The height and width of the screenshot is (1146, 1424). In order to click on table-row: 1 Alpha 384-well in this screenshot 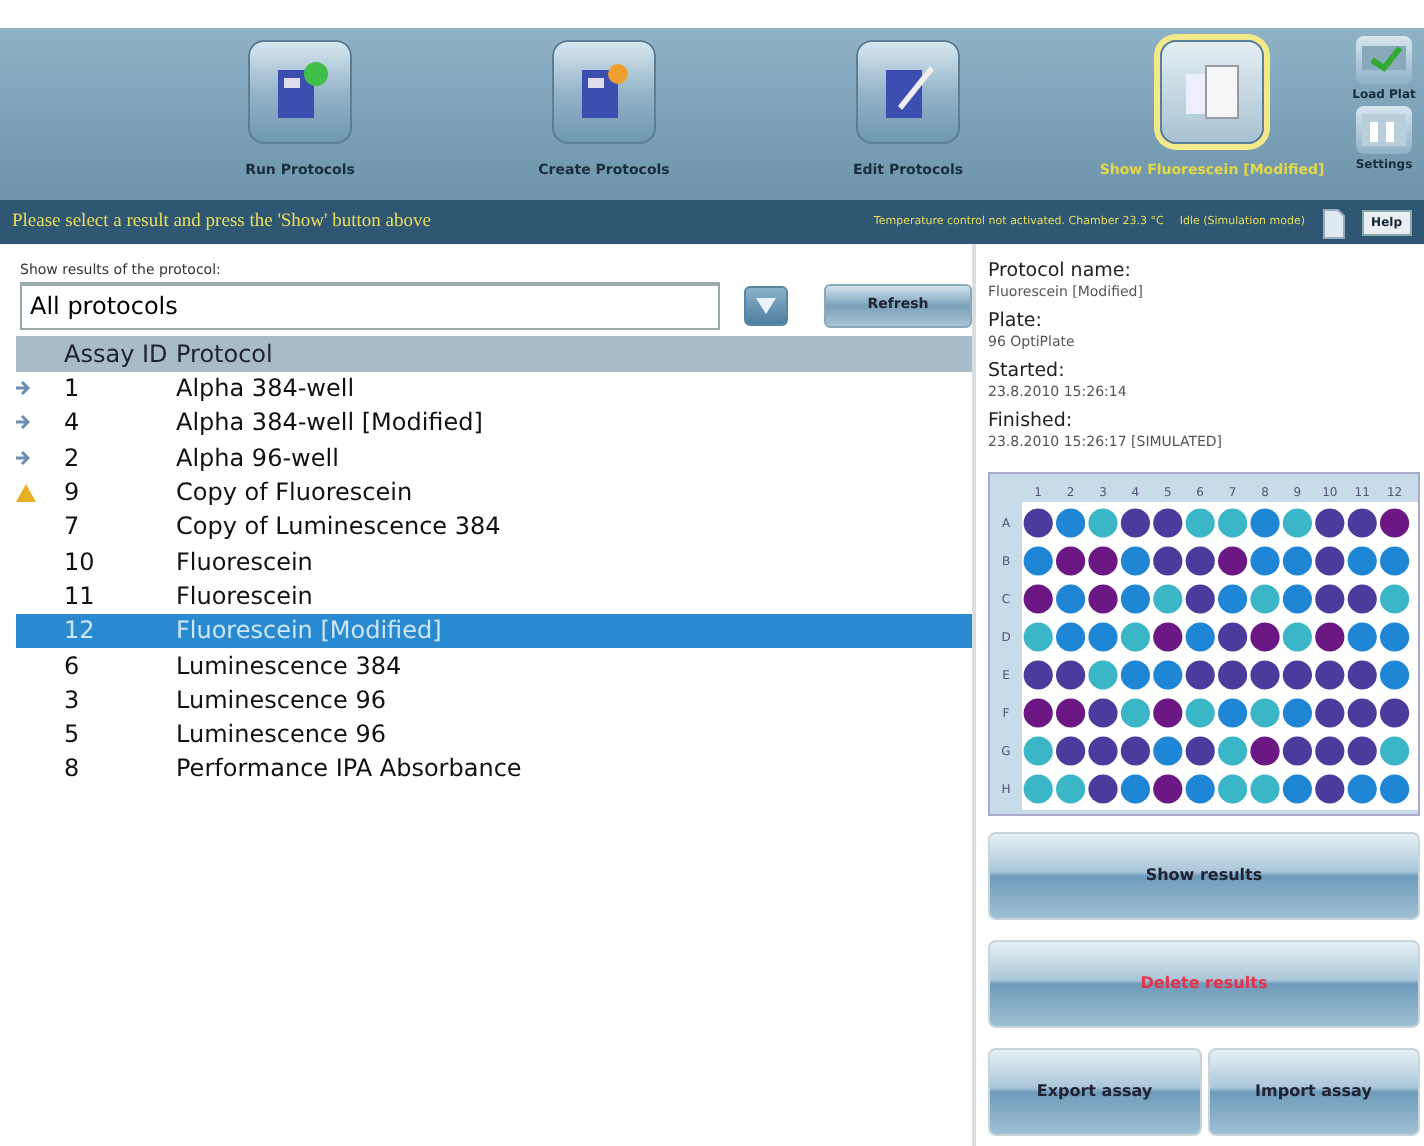, I will do `click(494, 388)`.